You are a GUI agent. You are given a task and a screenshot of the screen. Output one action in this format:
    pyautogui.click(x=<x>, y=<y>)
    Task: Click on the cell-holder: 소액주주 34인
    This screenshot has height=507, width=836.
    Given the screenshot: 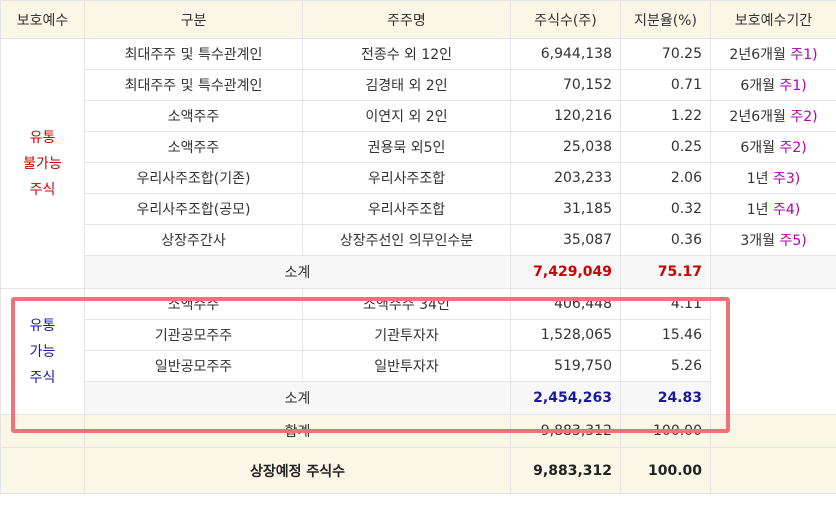 What is the action you would take?
    pyautogui.click(x=406, y=304)
    